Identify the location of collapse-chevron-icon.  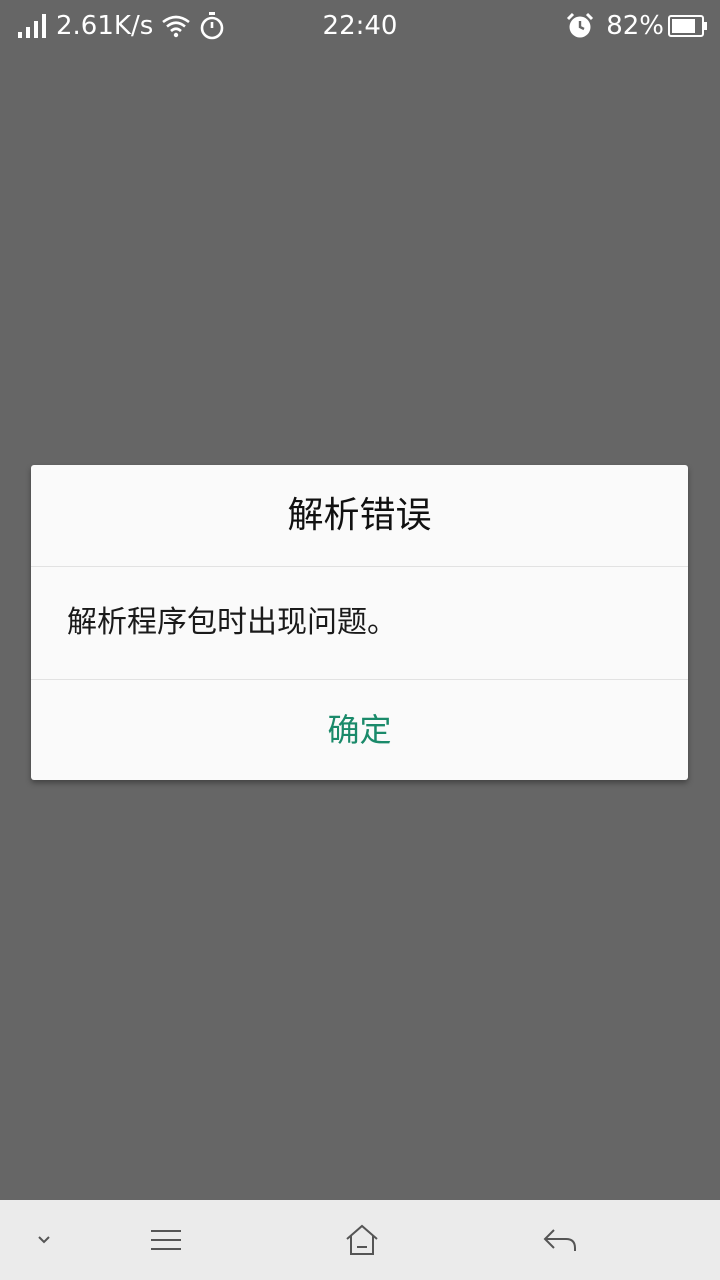
(44, 1240).